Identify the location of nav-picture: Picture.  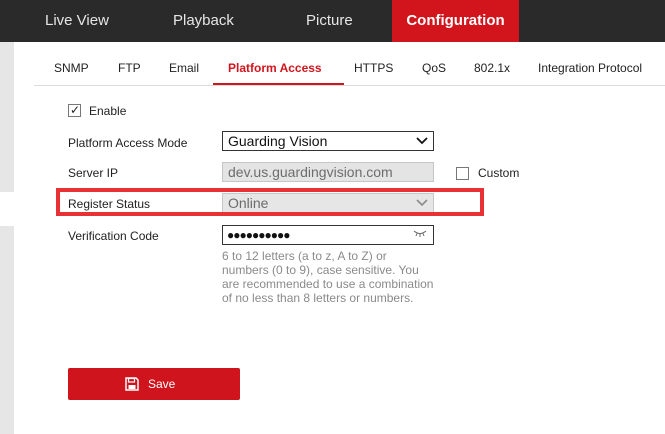
(329, 21).